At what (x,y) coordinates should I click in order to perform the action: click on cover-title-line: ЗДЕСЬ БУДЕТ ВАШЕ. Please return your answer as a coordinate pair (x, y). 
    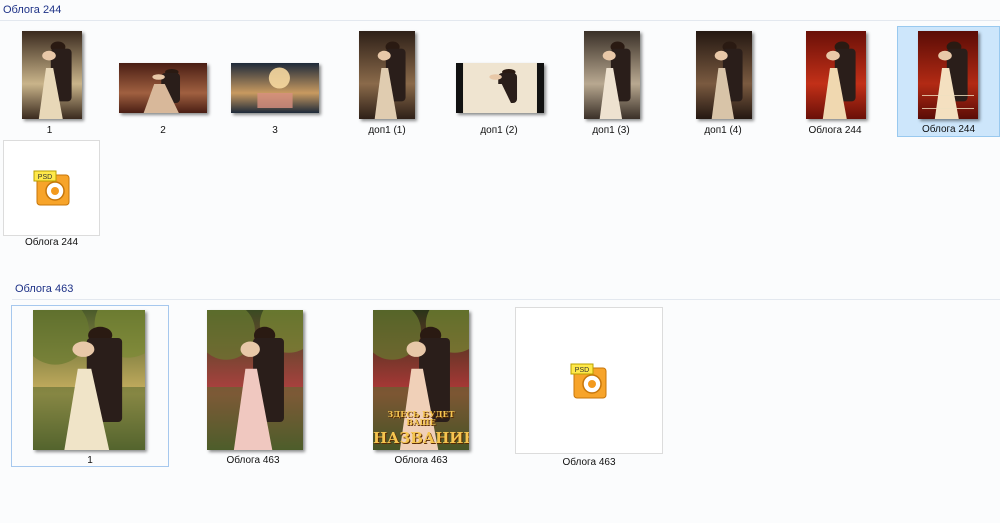
    Looking at the image, I should click on (421, 418).